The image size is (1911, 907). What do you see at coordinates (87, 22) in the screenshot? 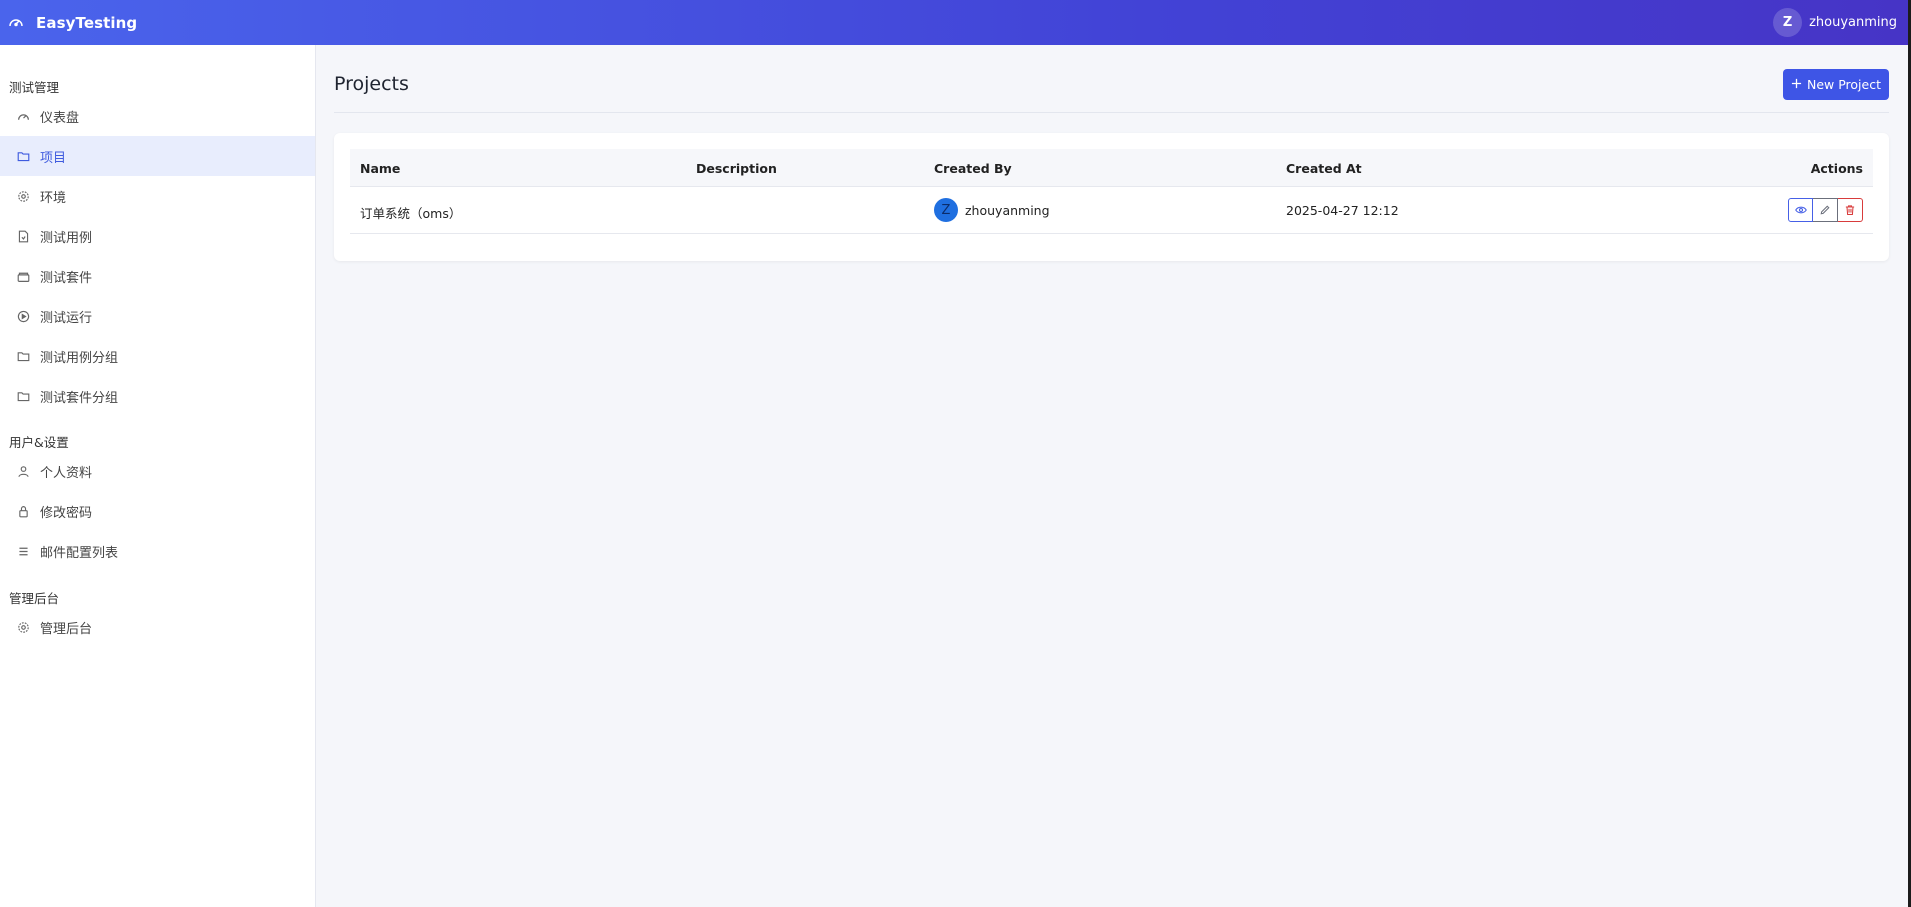
I see `app-title: EasyTesting` at bounding box center [87, 22].